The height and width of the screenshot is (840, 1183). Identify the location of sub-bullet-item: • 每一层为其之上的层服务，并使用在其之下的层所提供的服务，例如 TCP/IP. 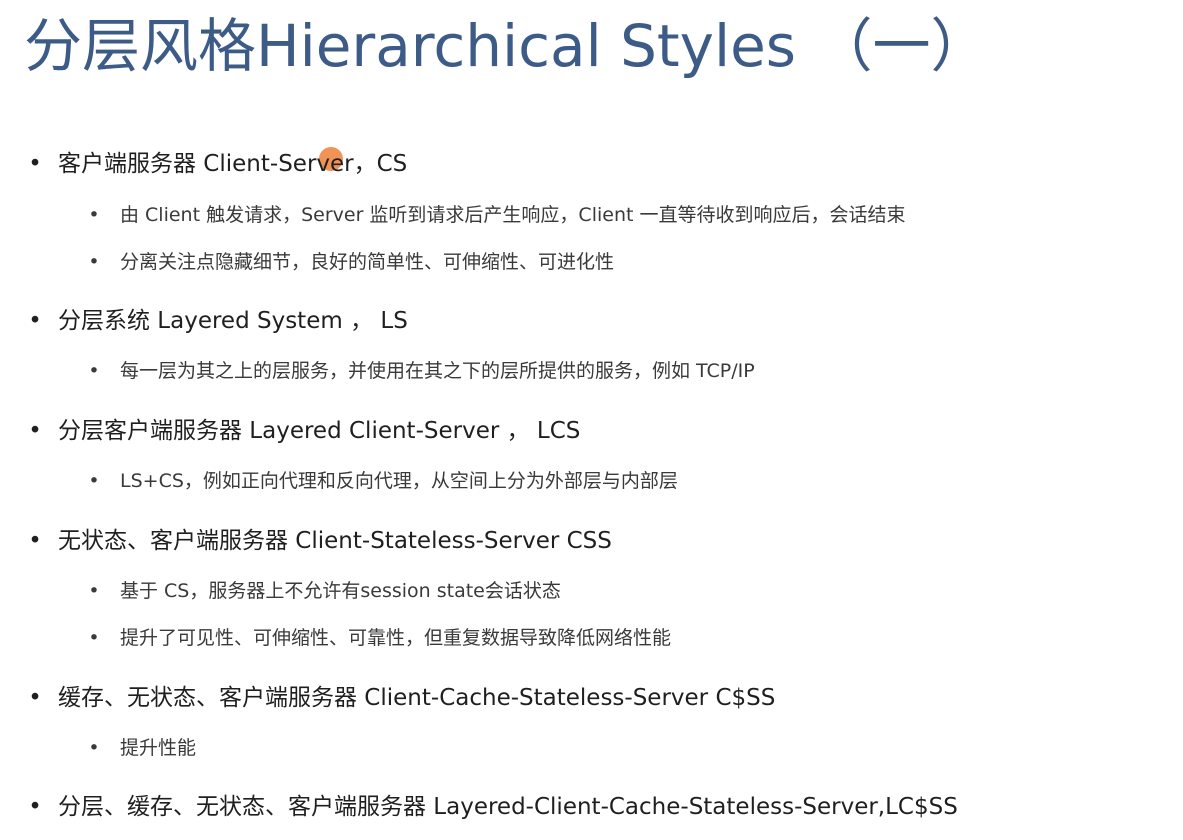
(421, 371).